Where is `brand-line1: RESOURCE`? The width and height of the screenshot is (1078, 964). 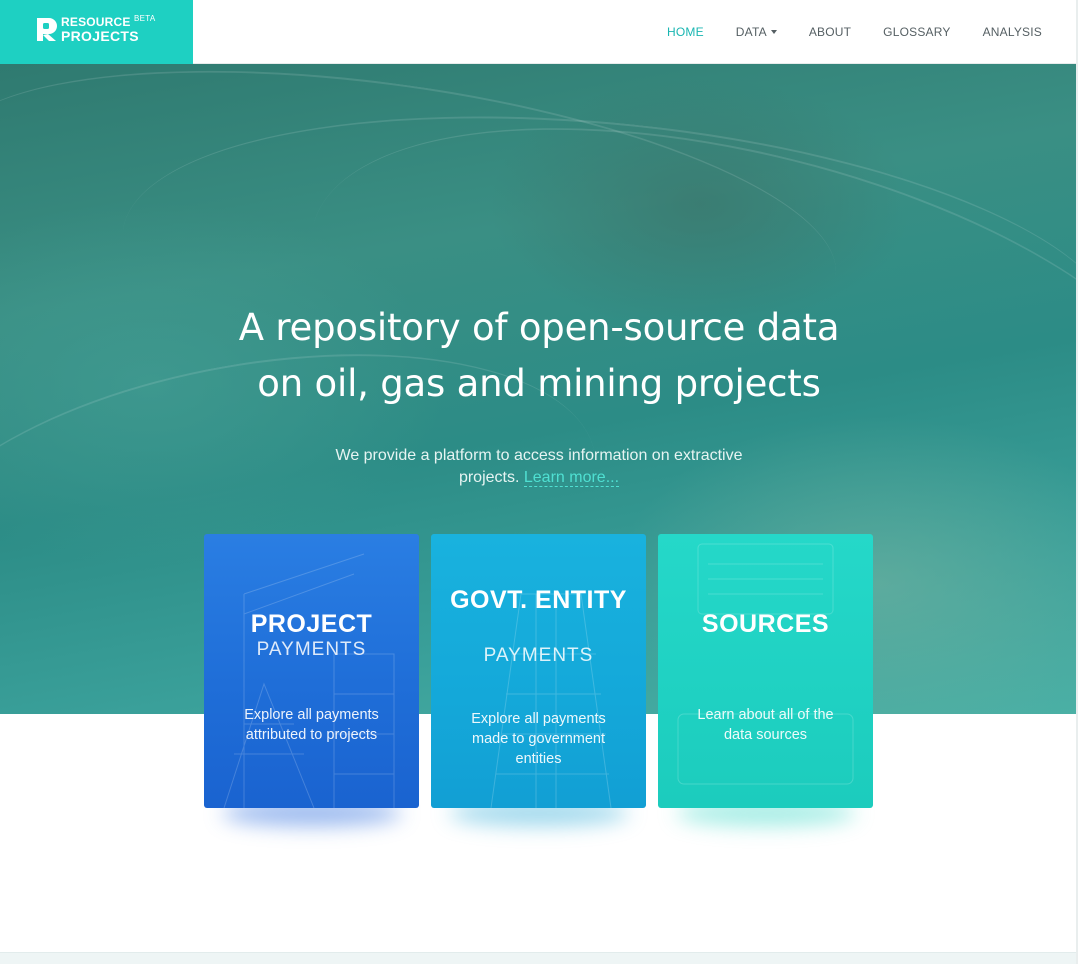
brand-line1: RESOURCE is located at coordinates (96, 22).